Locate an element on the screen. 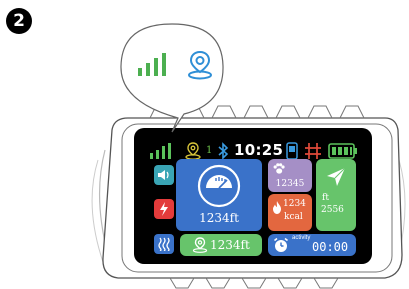 The image size is (409, 289). grid-icon is located at coordinates (313, 151).